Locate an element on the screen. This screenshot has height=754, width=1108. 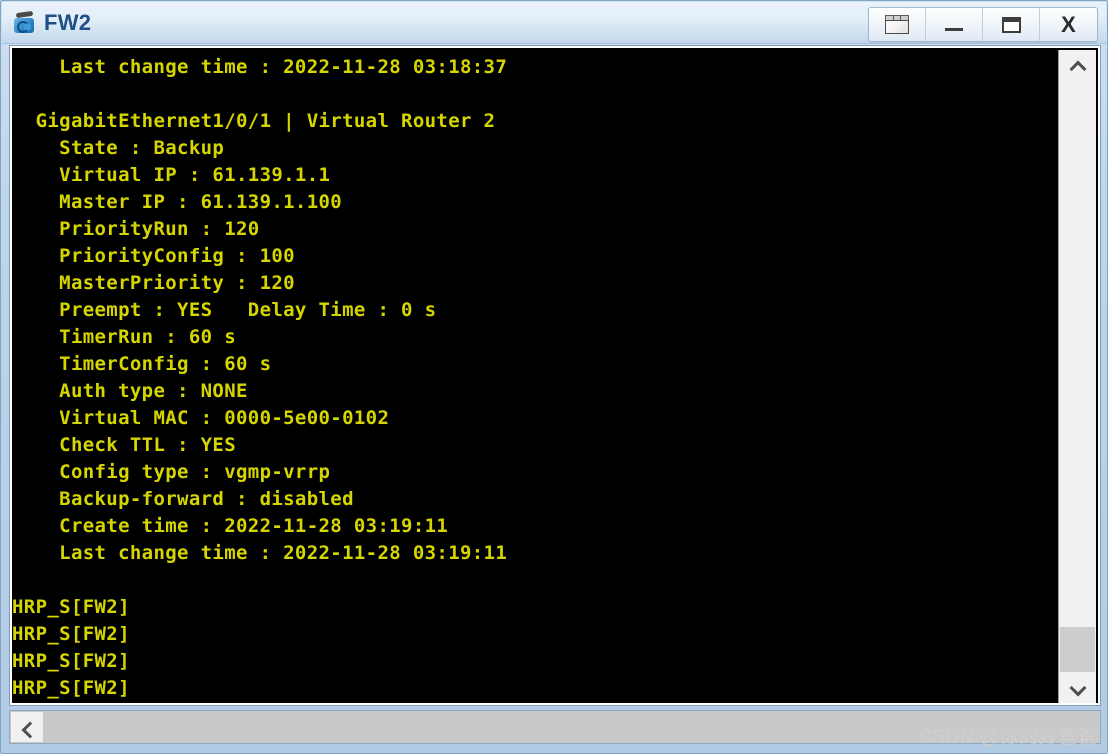
scroll-down-button is located at coordinates (1077, 687).